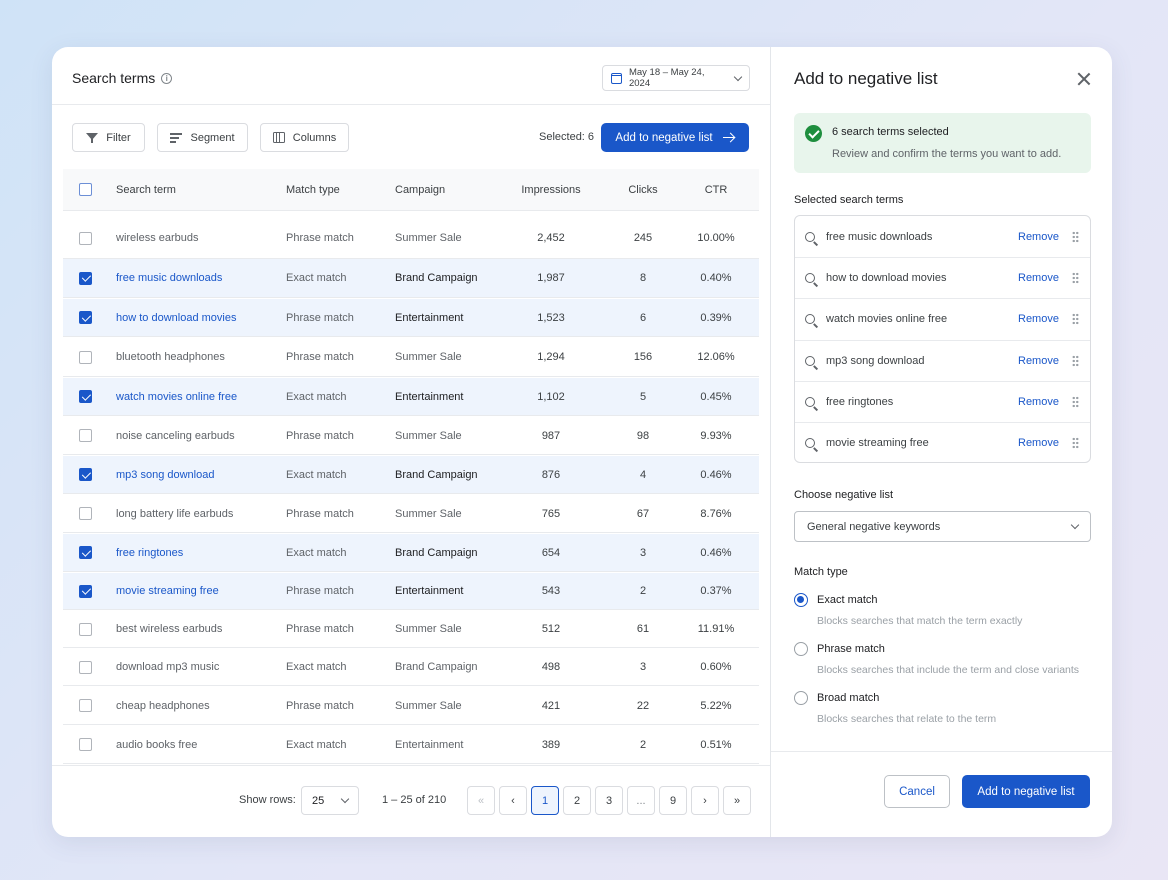  I want to click on page-button: 2, so click(577, 800).